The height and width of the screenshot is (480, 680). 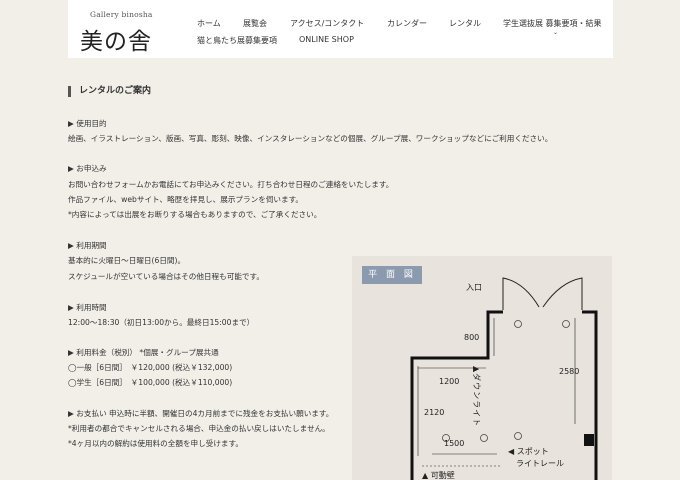 What do you see at coordinates (150, 367) in the screenshot?
I see `text-fee-general: ◯一般［6日間］ ￥120,000 (税込￥132,000)` at bounding box center [150, 367].